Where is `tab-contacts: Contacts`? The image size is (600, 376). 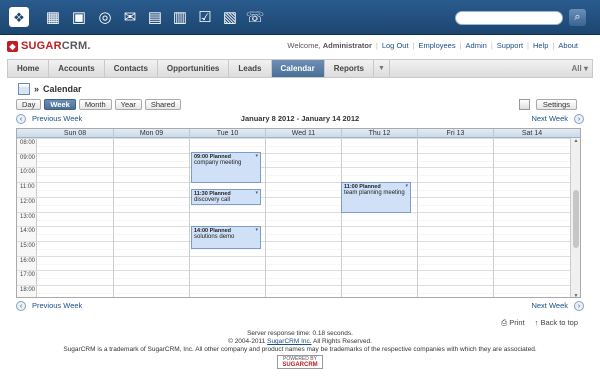
tab-contacts: Contacts is located at coordinates (131, 68).